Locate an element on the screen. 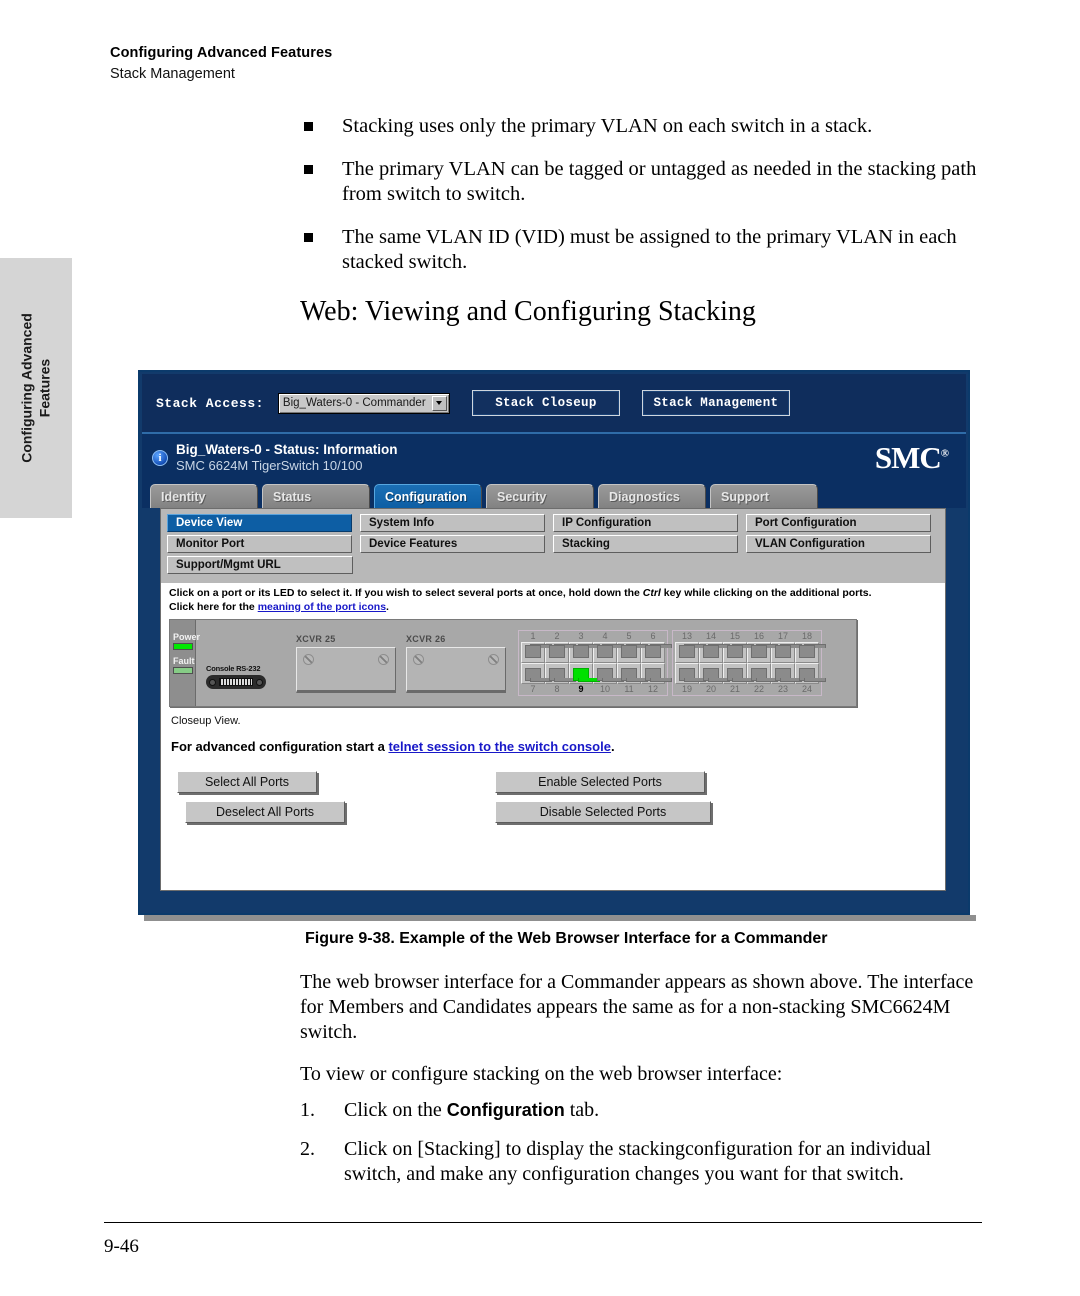 The image size is (1080, 1296). port-number: 19 is located at coordinates (686, 689).